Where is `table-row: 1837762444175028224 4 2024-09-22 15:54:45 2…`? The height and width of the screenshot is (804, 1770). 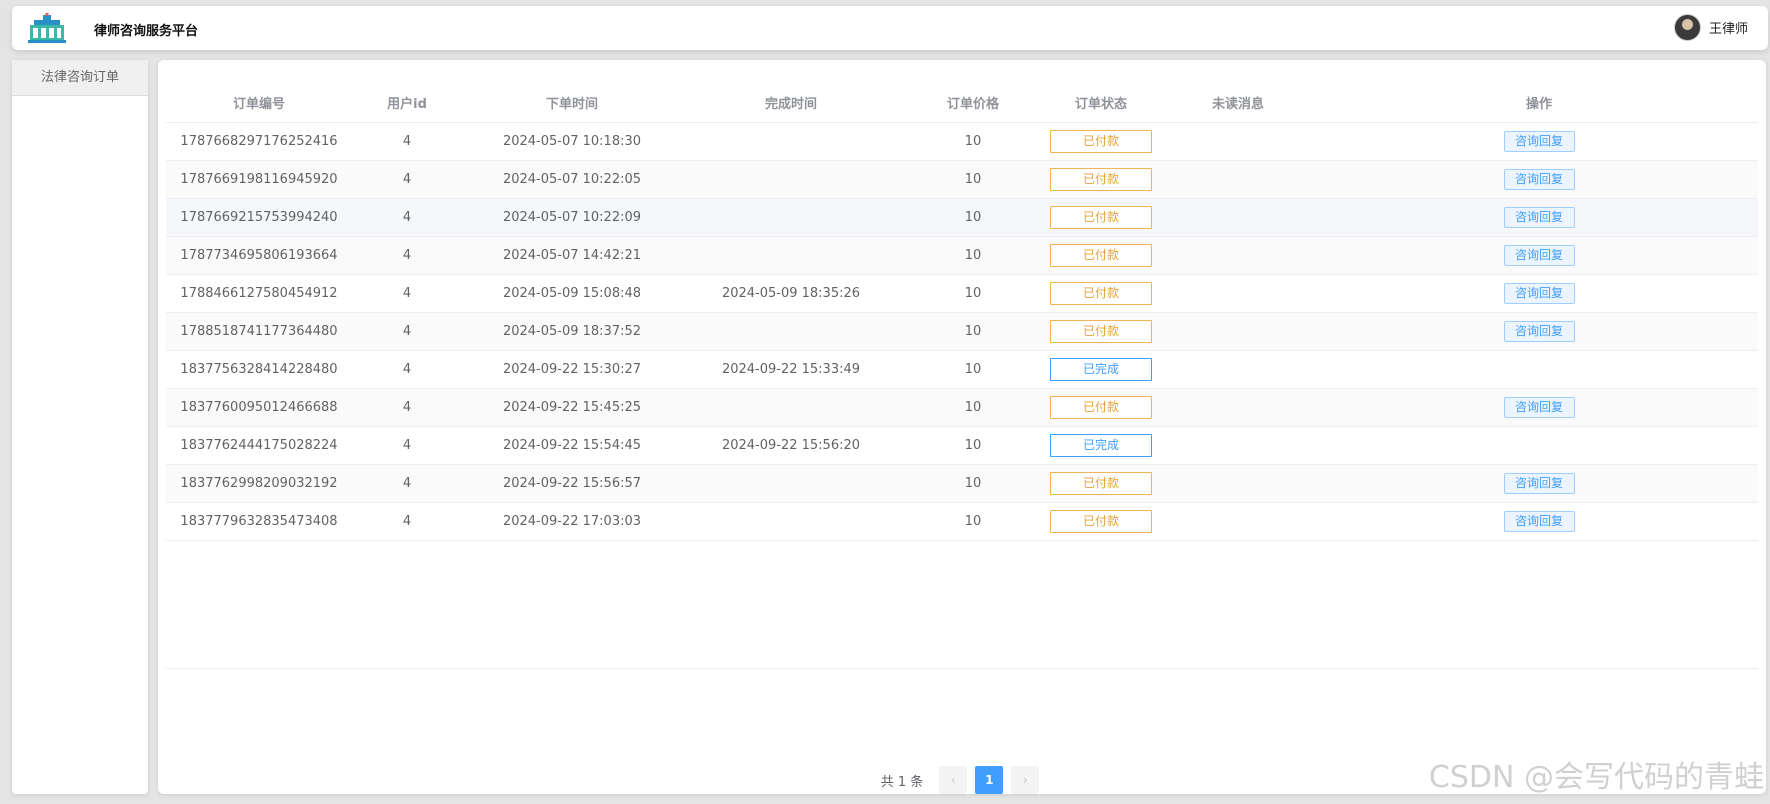
table-row: 1837762444175028224 4 2024-09-22 15:54:45 2… is located at coordinates (962, 445).